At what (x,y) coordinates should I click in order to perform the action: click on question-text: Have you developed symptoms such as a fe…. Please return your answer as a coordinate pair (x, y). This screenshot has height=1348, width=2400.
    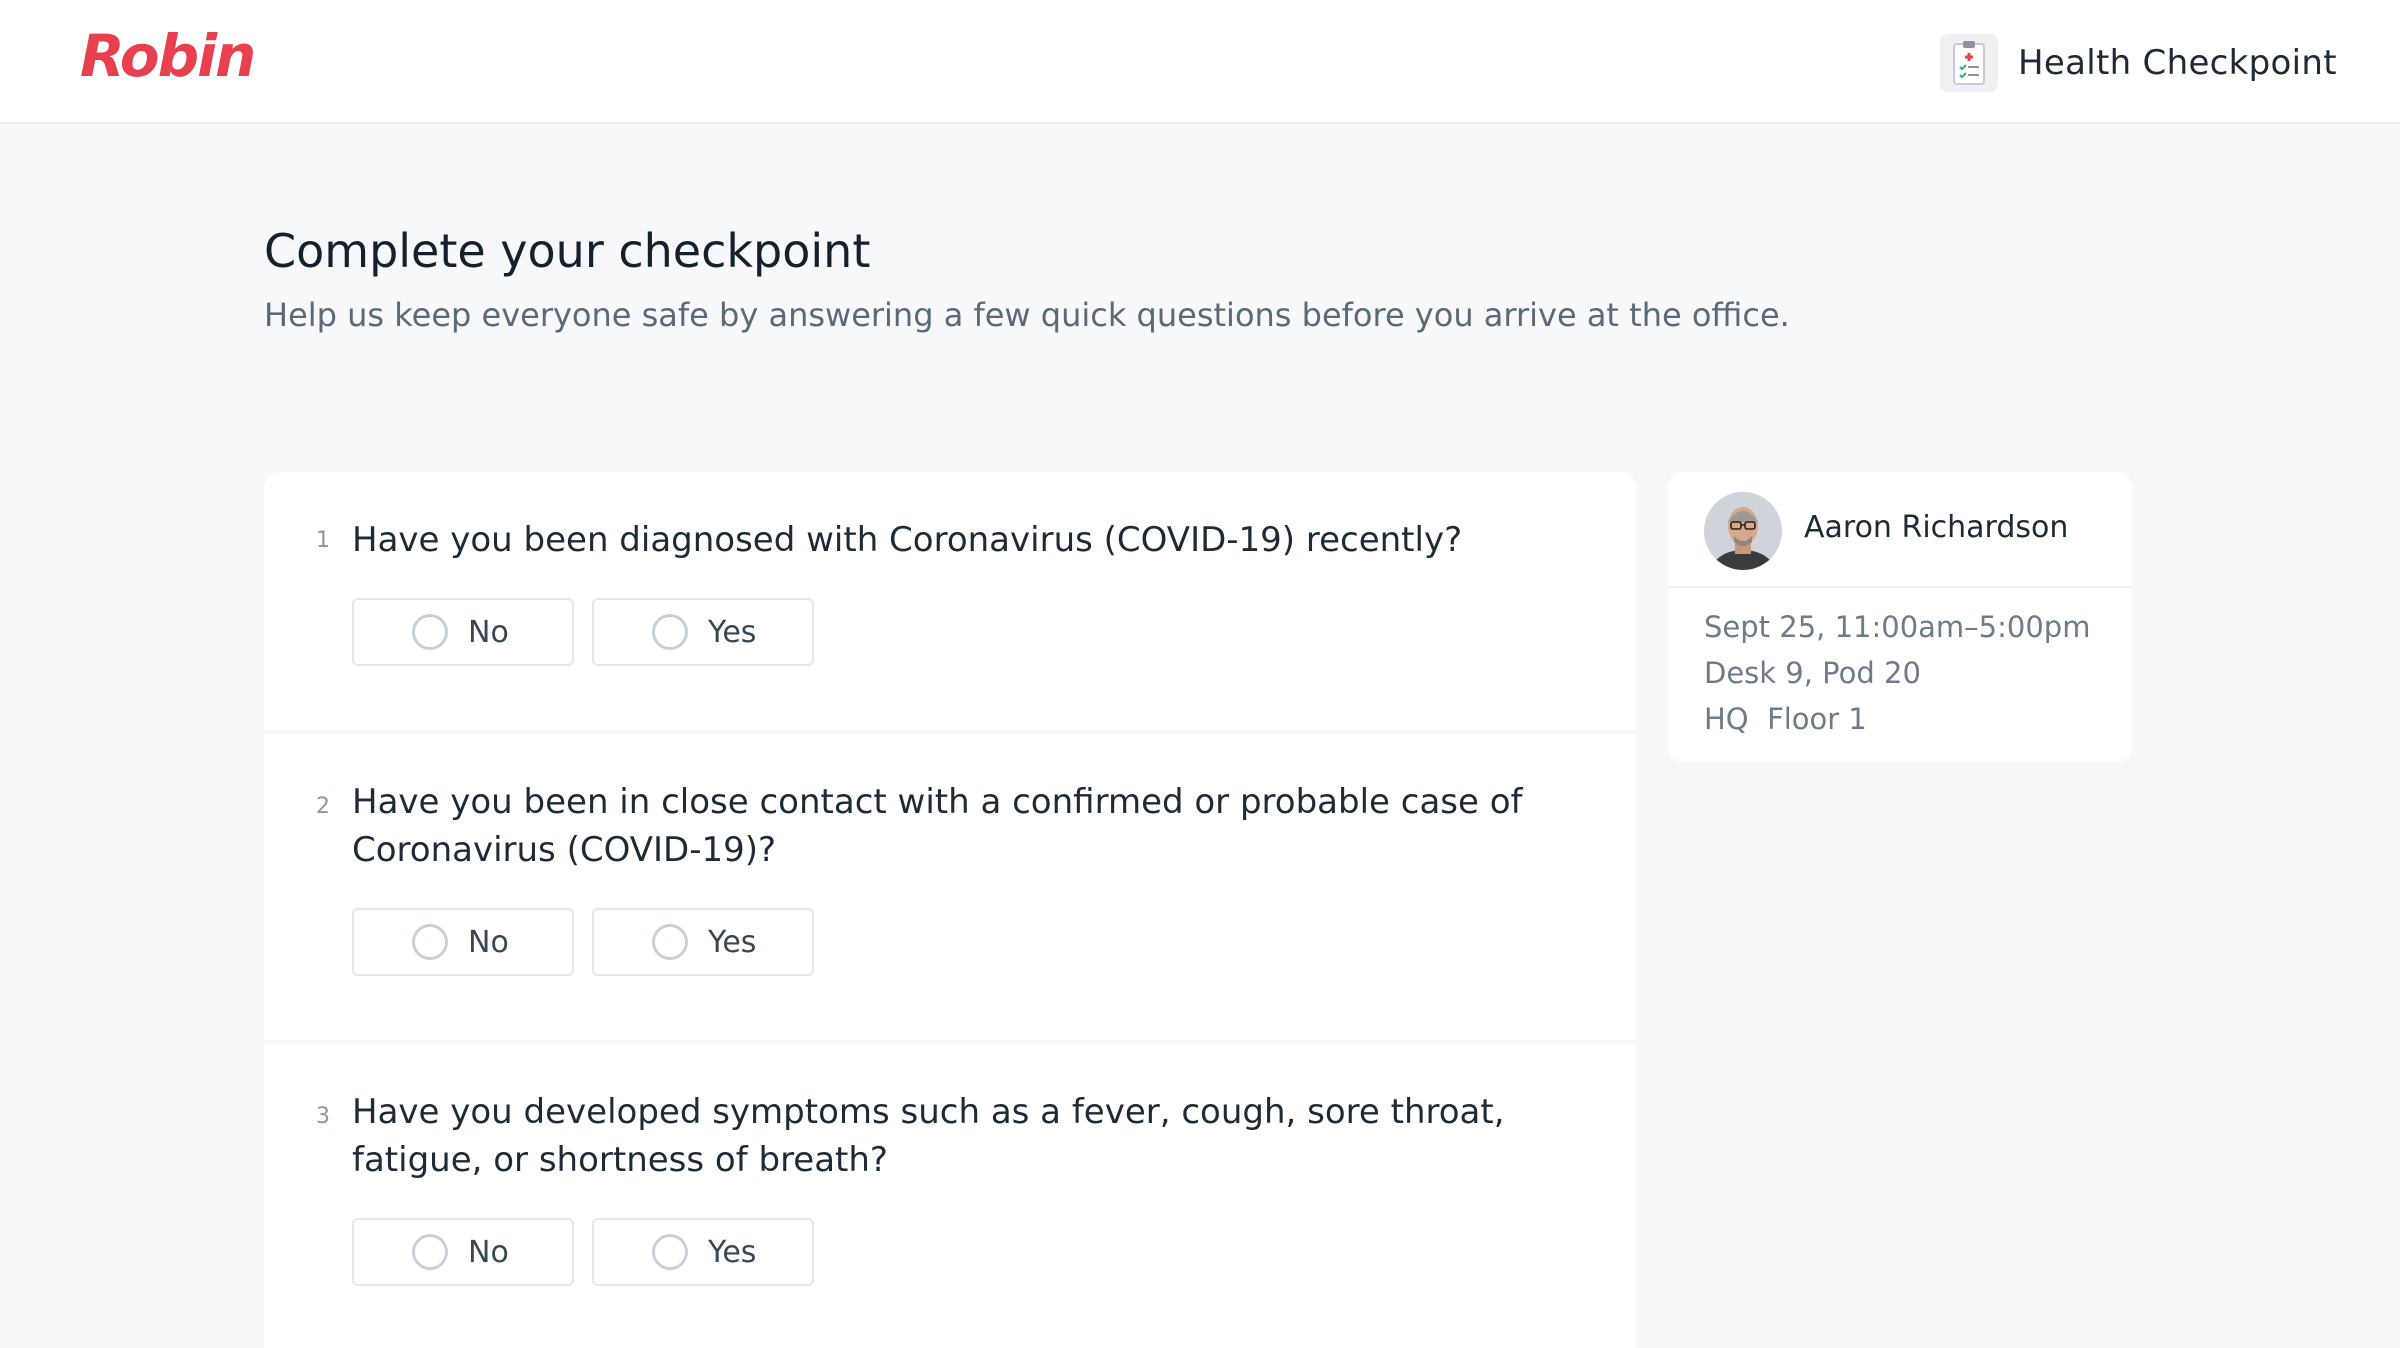
    Looking at the image, I should click on (928, 1136).